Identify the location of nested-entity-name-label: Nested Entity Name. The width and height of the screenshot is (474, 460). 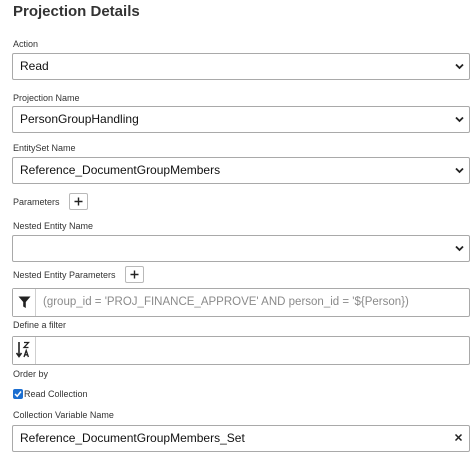
(53, 226).